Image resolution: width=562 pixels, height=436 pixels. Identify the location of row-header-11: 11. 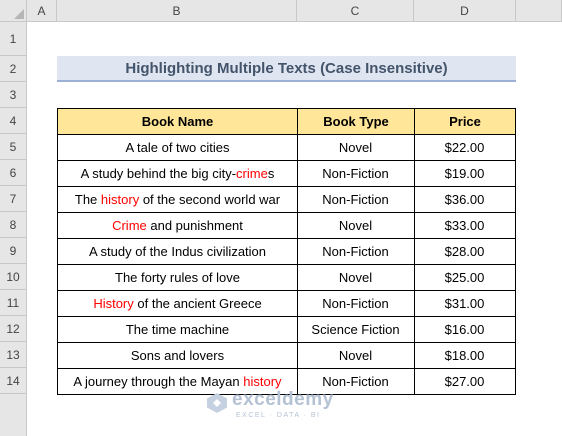
(13, 303).